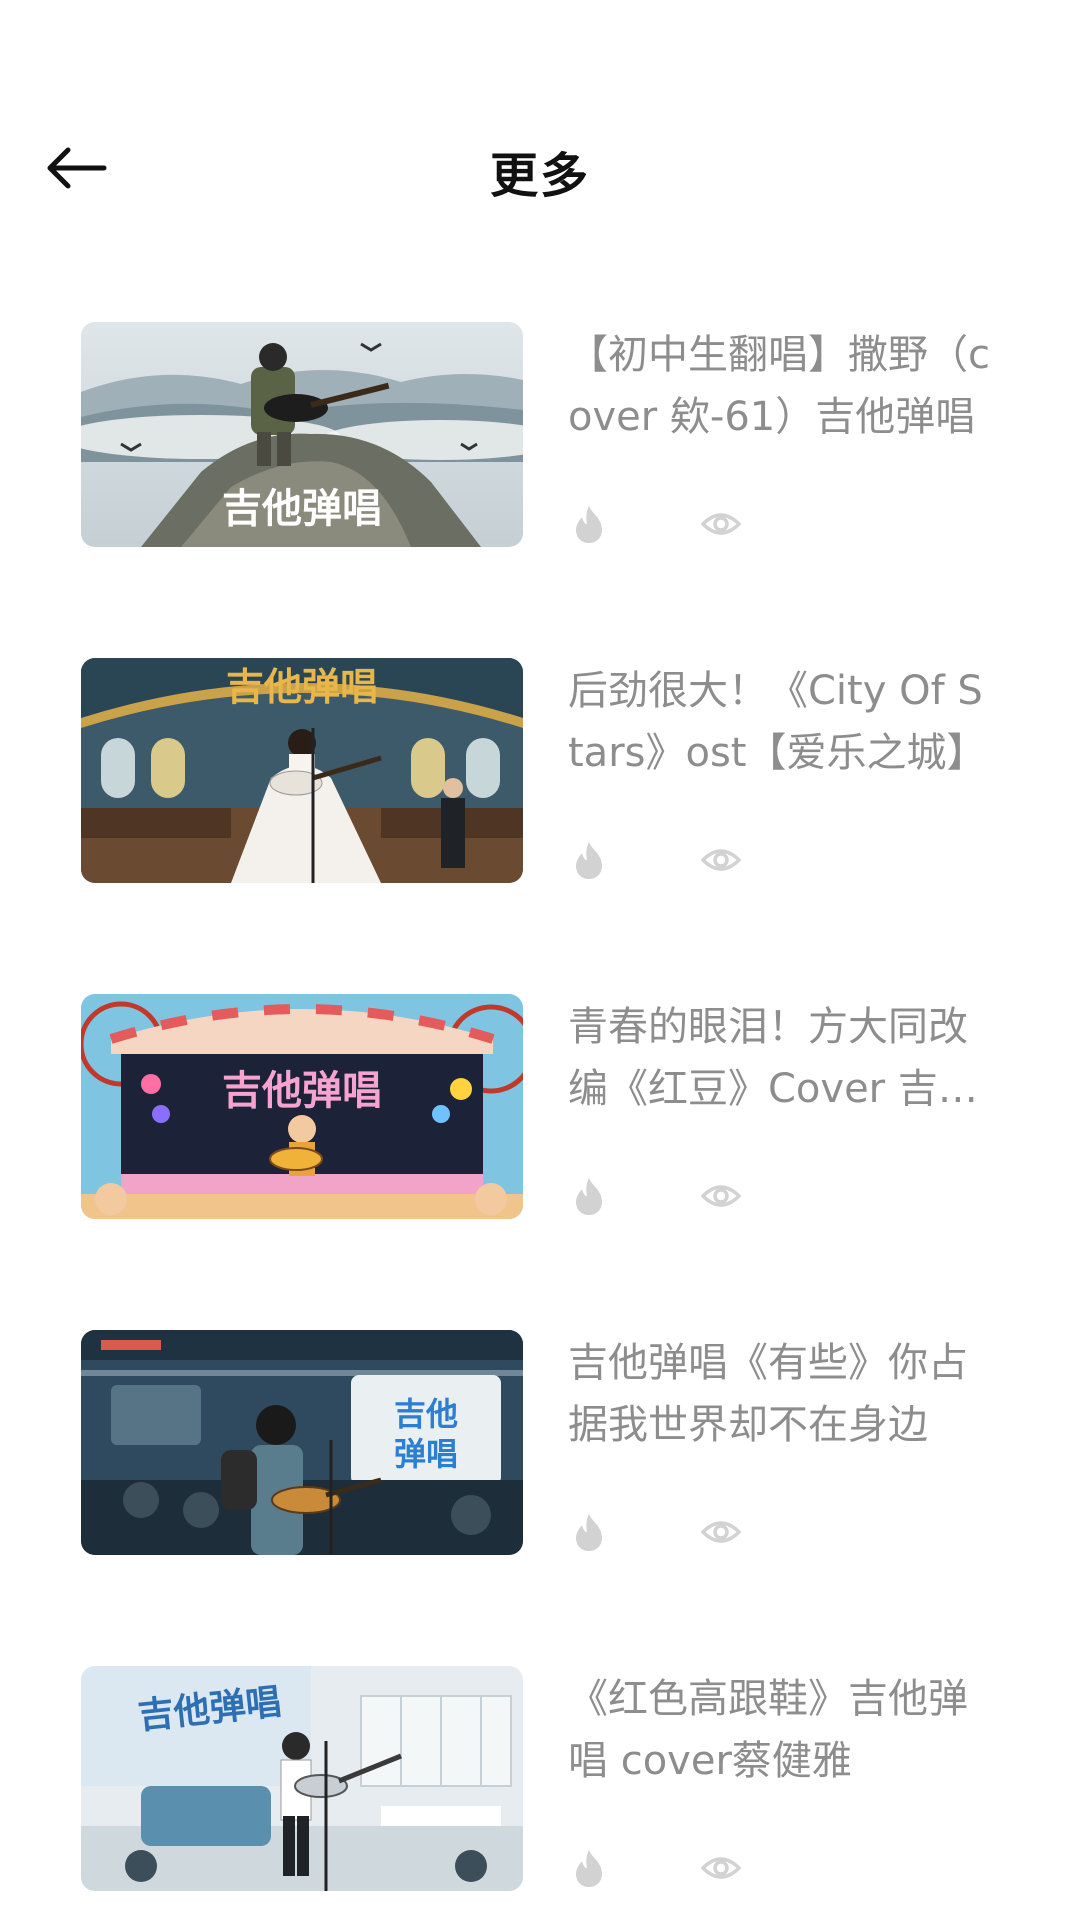  Describe the element at coordinates (773, 1058) in the screenshot. I see `video-title: 青春的眼泪！方大同改编《红豆》Cover 吉他弹唱` at that location.